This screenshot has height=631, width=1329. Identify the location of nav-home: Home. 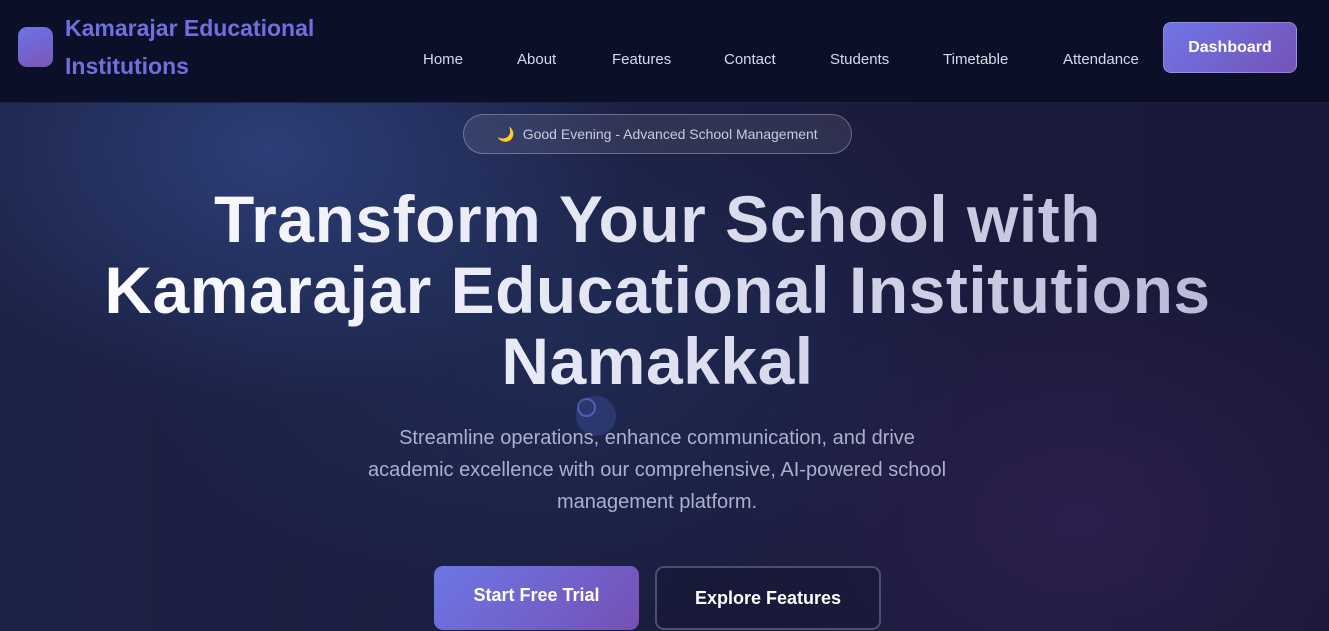
(443, 60).